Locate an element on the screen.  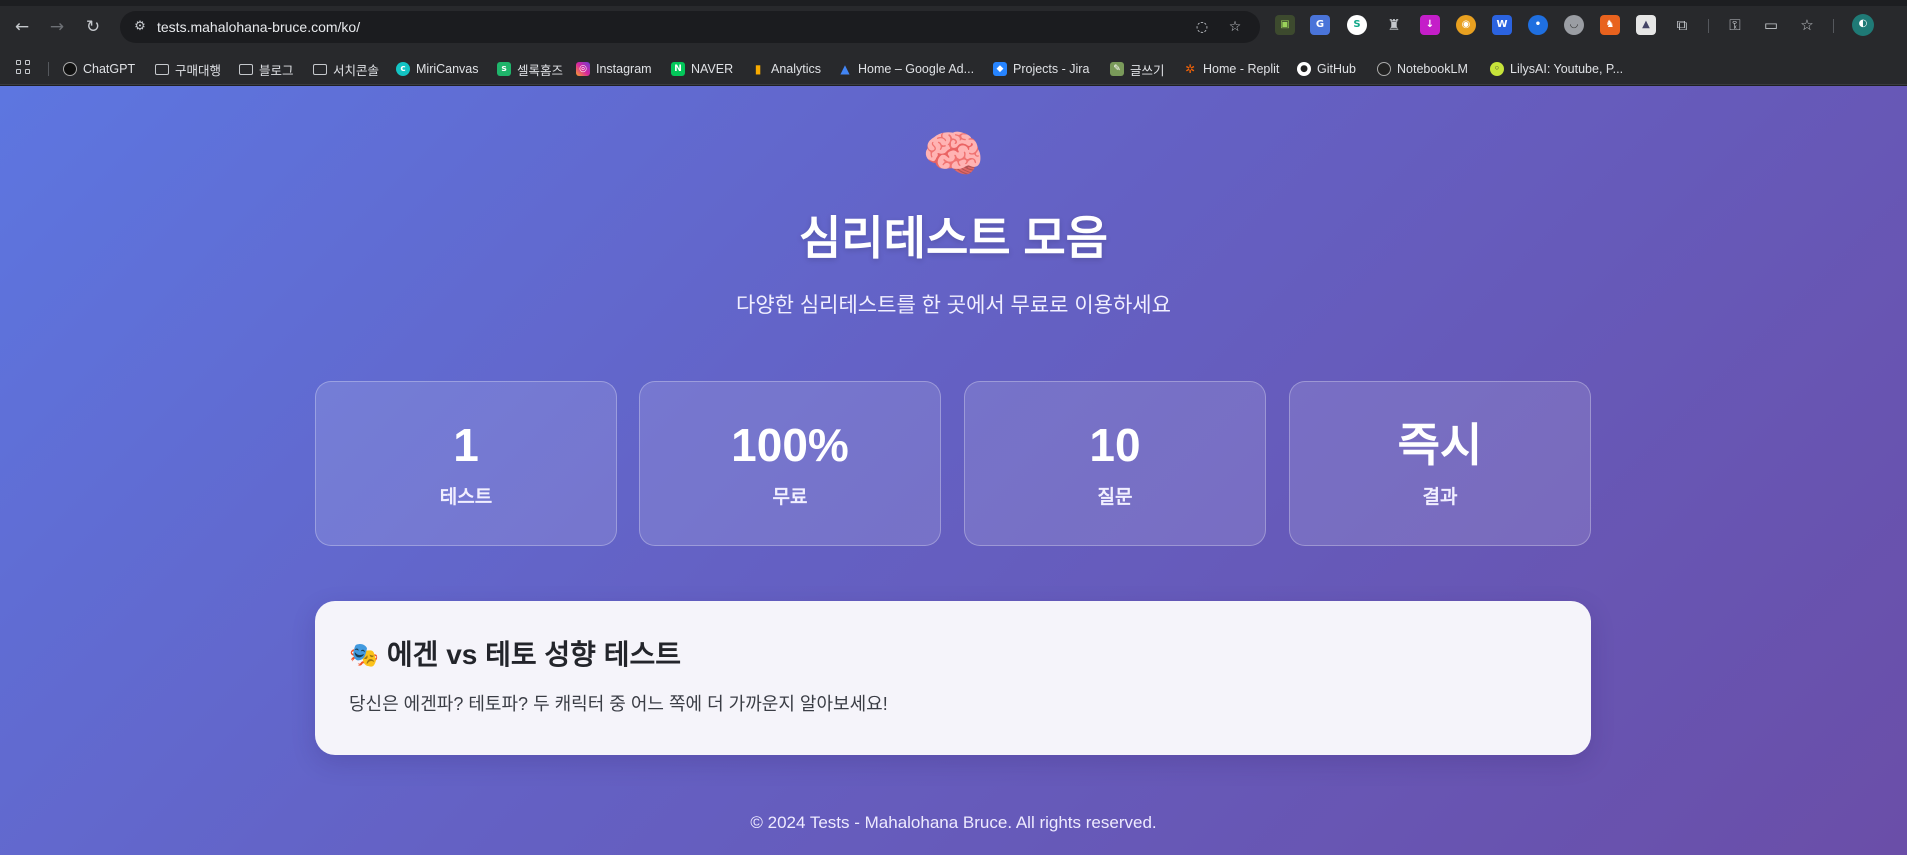
stat-card-results: 즉시 결과 is located at coordinates (1440, 463).